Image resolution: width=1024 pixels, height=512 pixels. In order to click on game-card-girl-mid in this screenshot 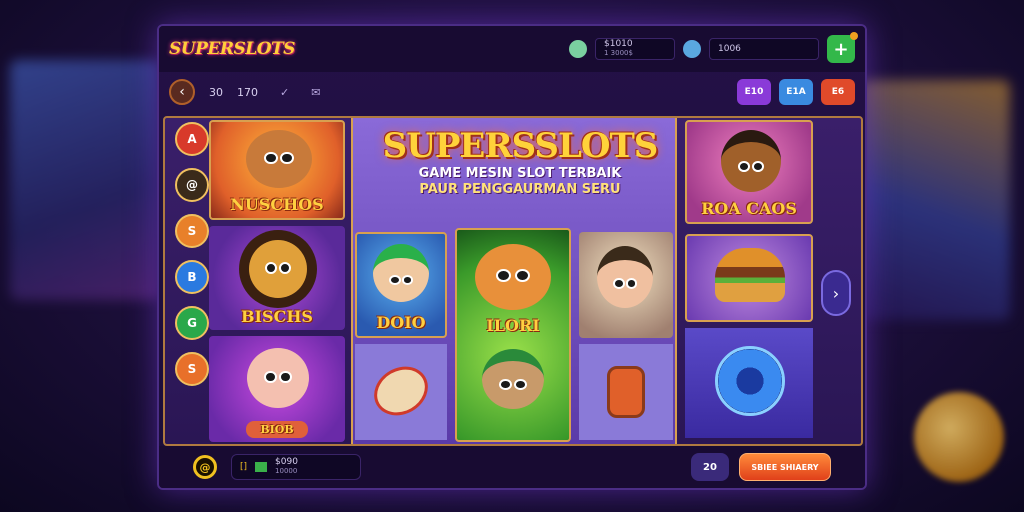, I will do `click(626, 285)`.